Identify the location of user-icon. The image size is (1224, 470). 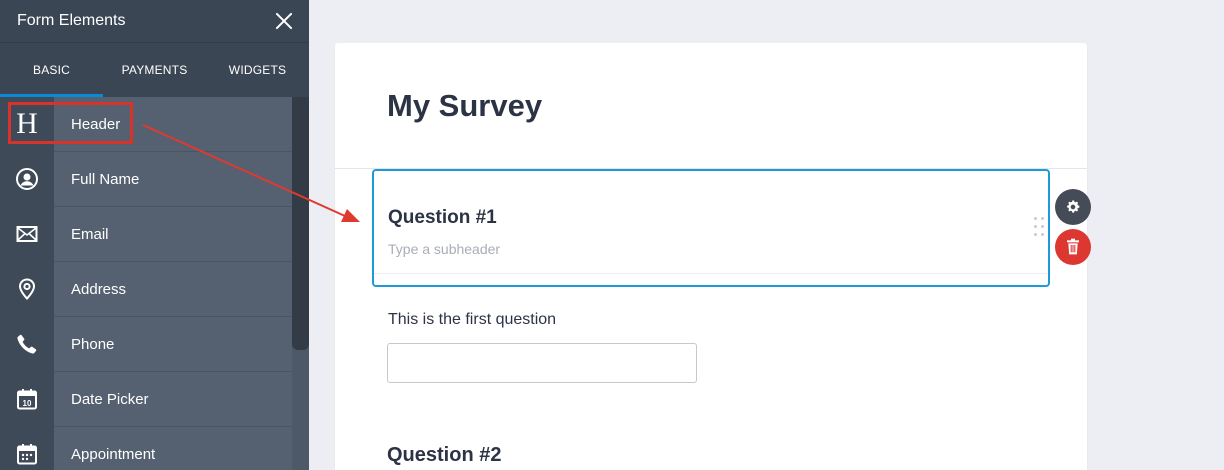
(27, 179).